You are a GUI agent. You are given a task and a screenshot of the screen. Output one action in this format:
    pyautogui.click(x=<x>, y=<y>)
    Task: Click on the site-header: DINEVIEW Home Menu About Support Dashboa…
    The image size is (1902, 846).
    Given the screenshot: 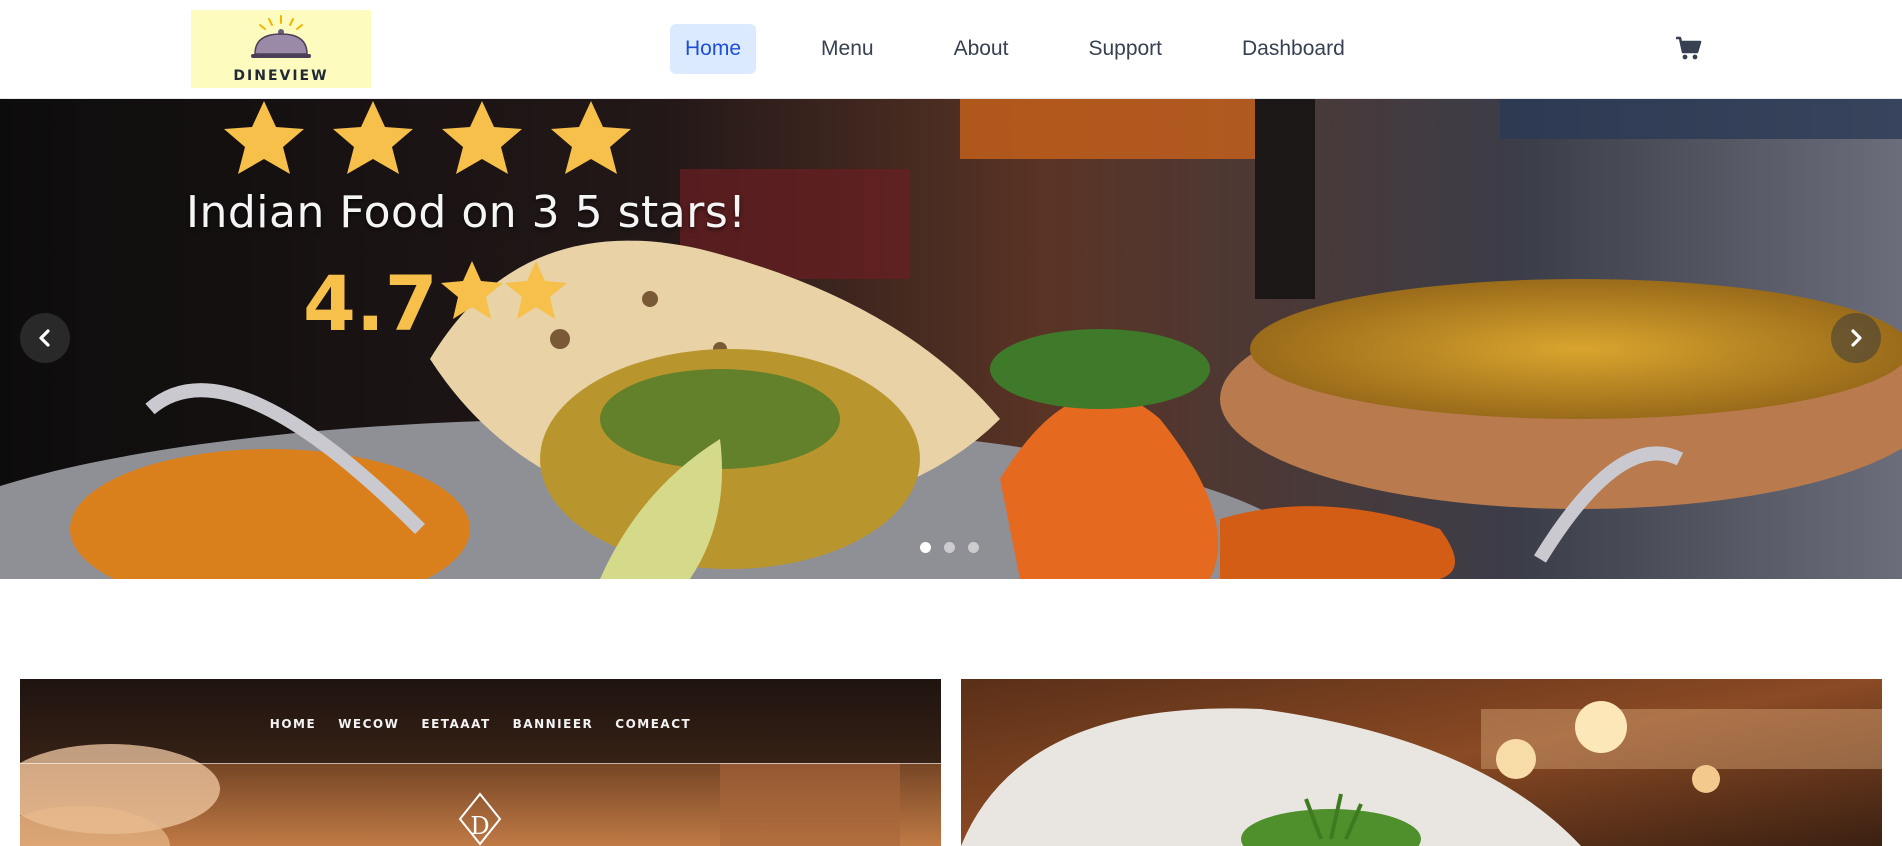 What is the action you would take?
    pyautogui.click(x=951, y=49)
    